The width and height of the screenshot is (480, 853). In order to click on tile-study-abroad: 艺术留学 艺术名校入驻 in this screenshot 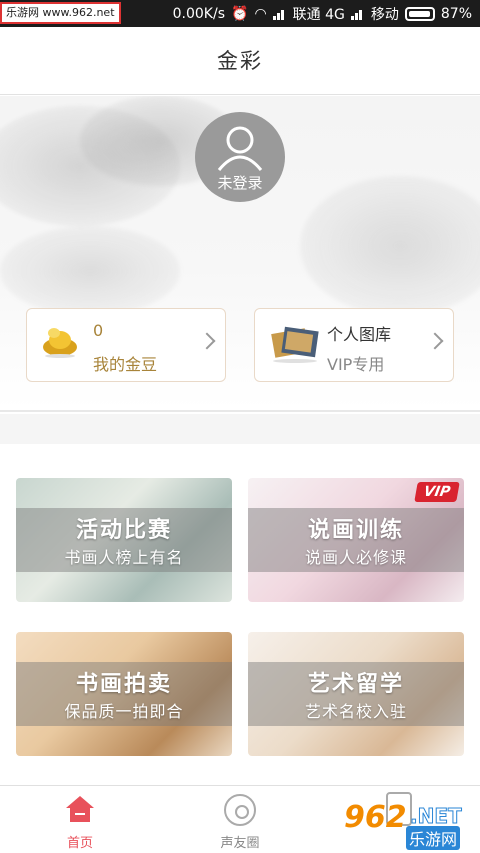, I will do `click(356, 694)`.